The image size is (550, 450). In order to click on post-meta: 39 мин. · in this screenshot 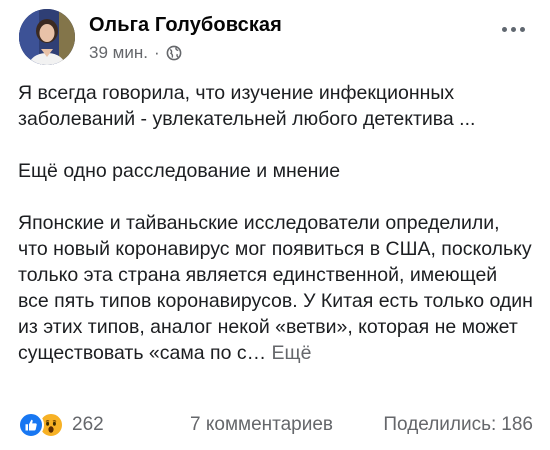, I will do `click(135, 53)`.